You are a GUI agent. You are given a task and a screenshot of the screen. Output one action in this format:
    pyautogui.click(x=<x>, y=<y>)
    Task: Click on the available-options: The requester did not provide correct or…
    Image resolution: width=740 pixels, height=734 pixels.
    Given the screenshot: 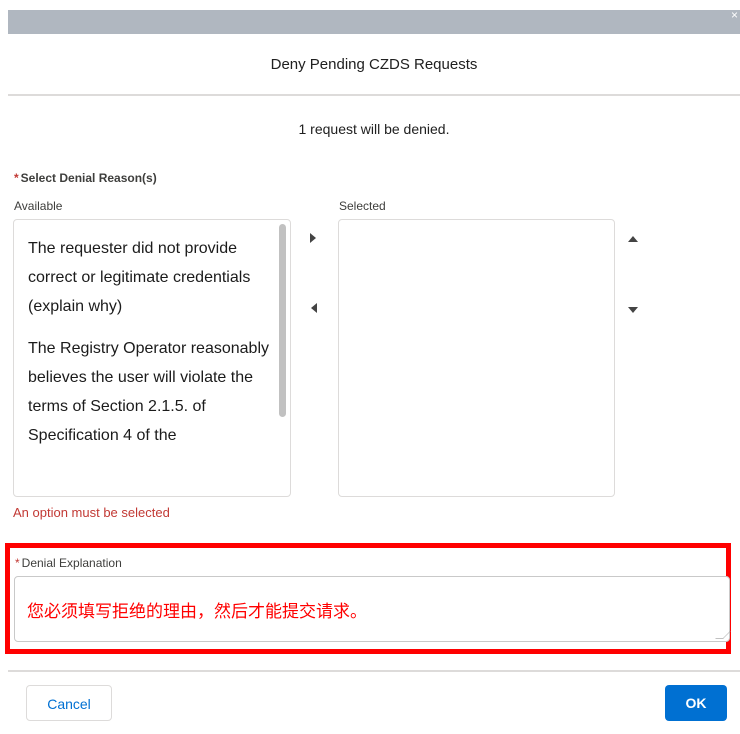 What is the action you would take?
    pyautogui.click(x=151, y=348)
    